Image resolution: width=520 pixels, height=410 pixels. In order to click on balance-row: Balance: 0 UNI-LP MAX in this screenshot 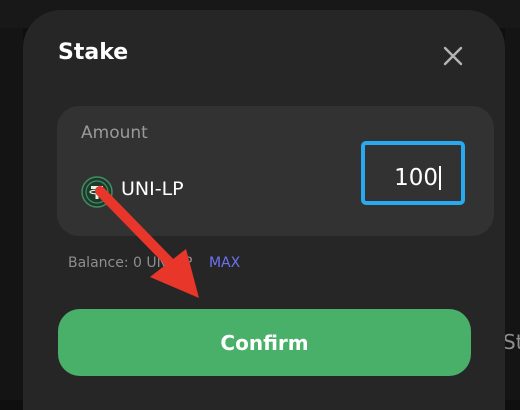, I will do `click(154, 263)`.